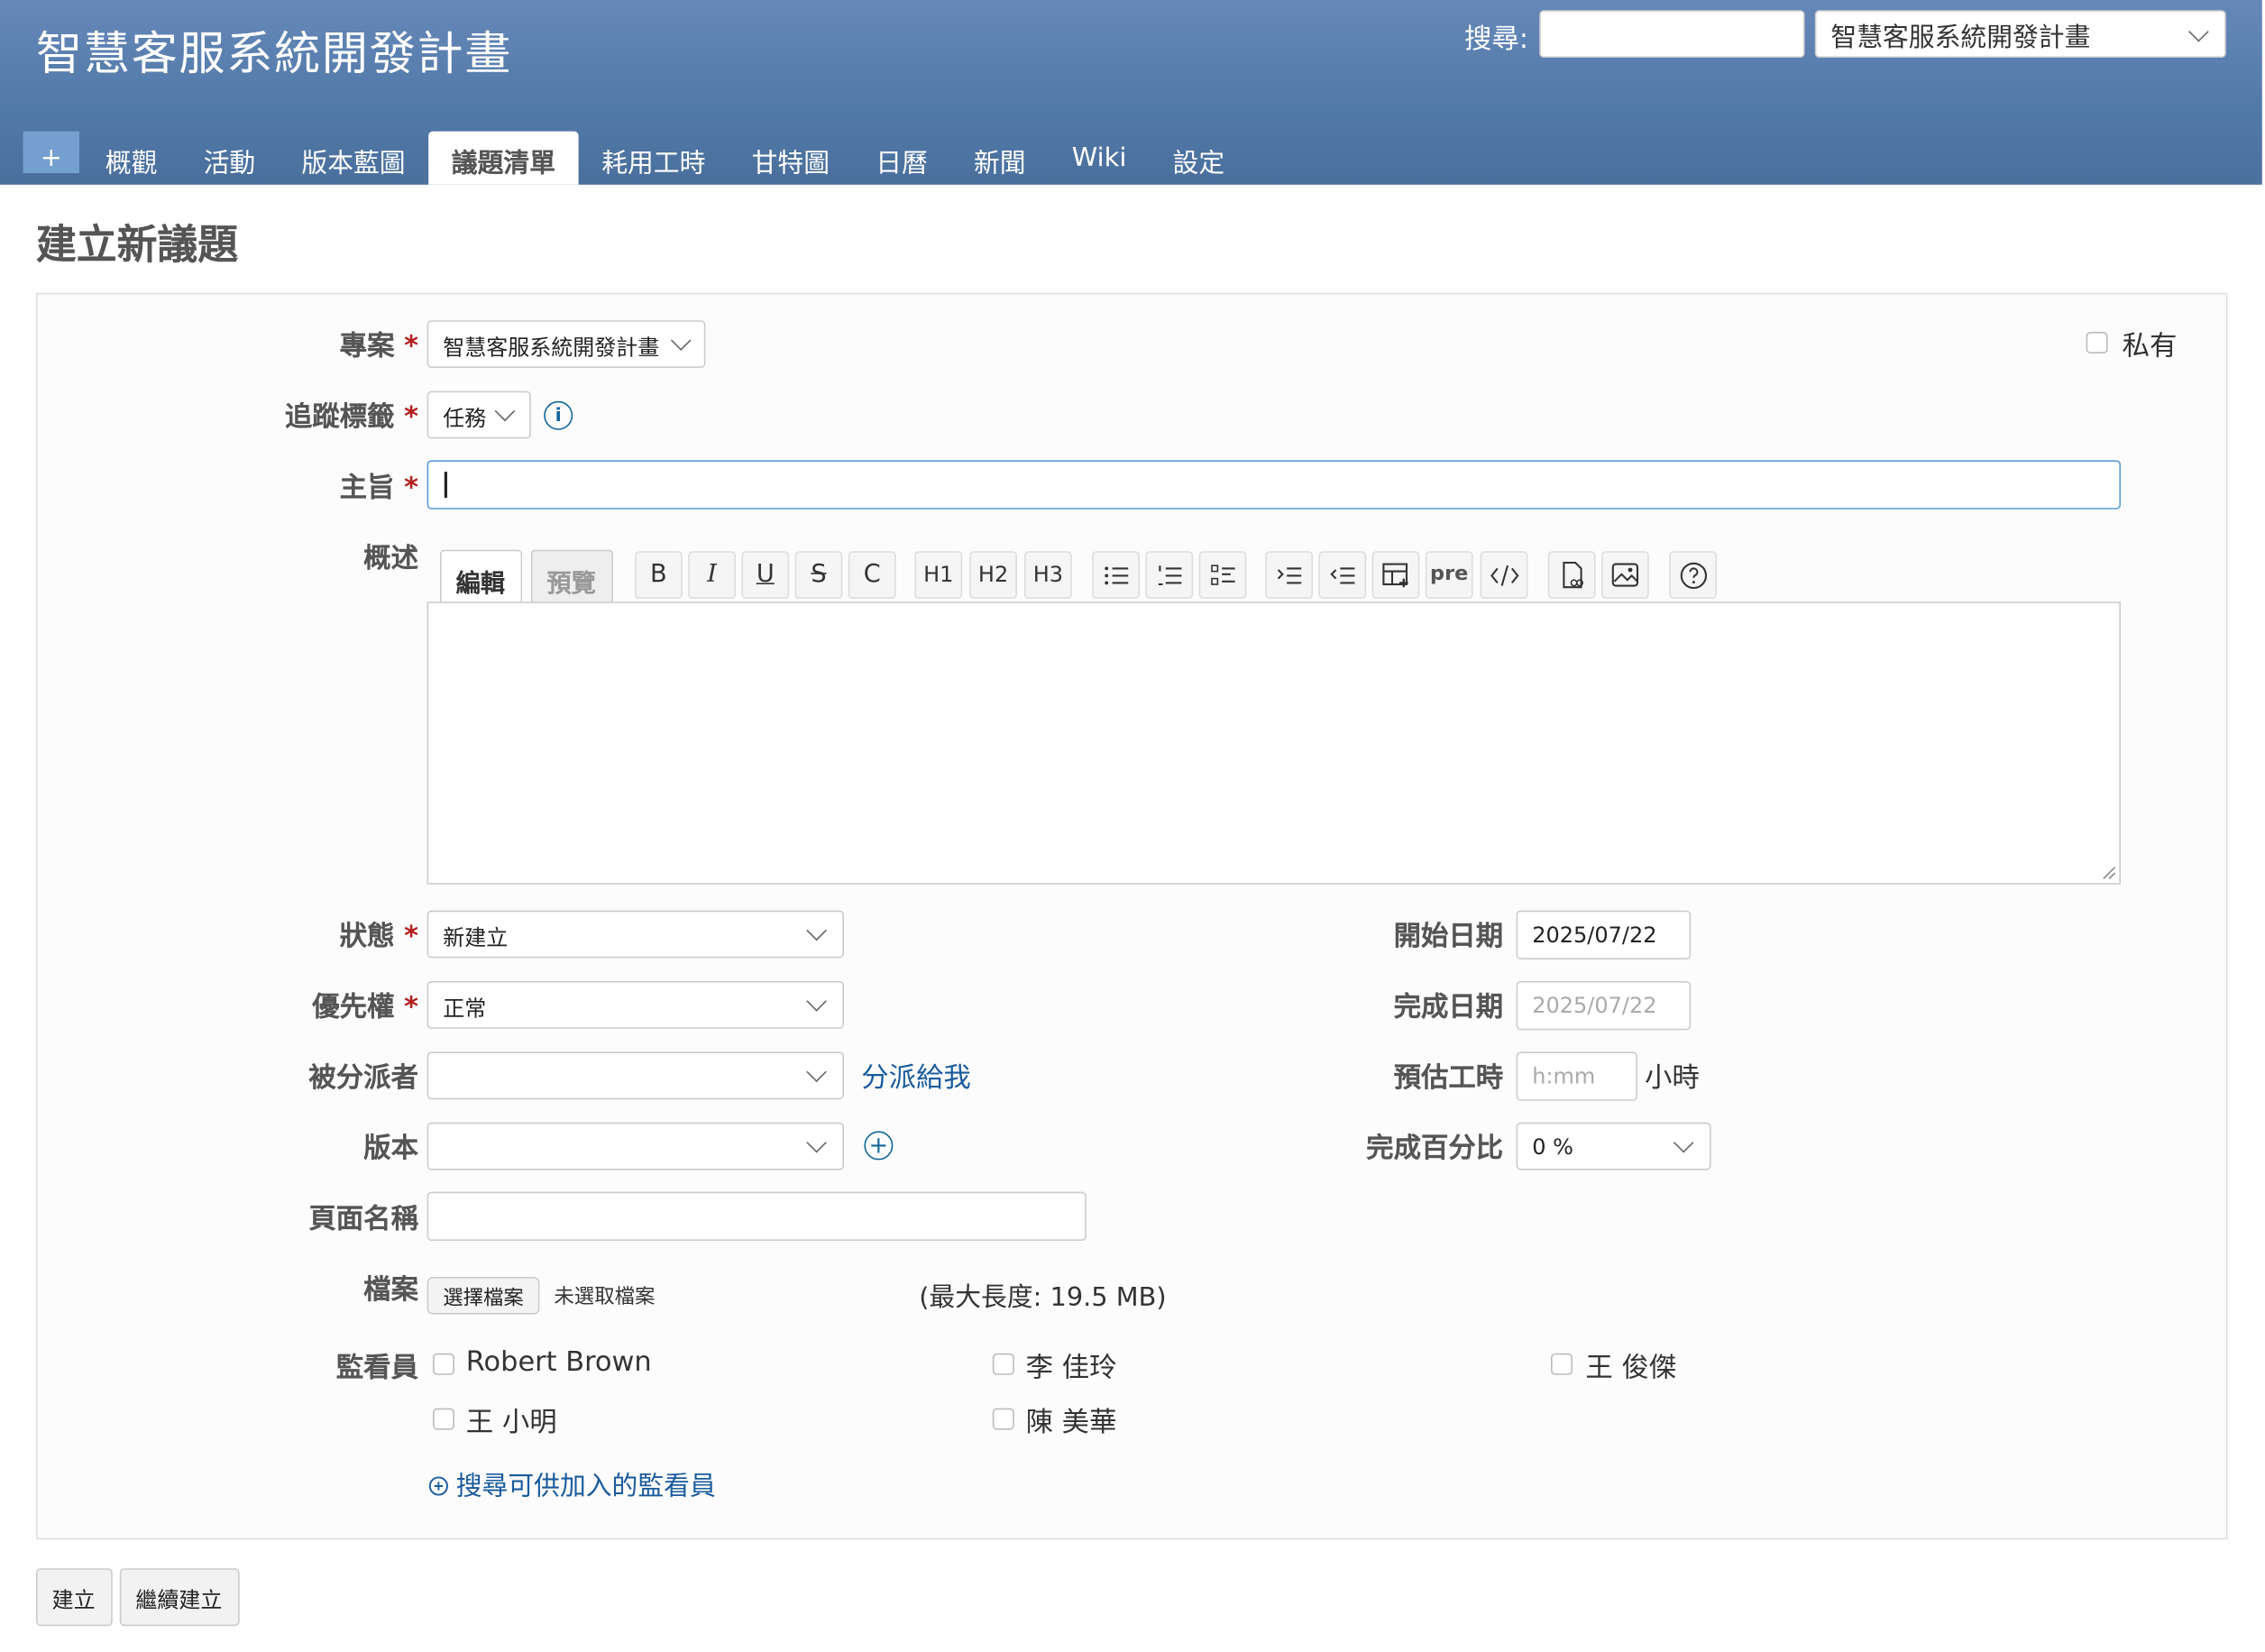  Describe the element at coordinates (1693, 575) in the screenshot. I see `help-button` at that location.